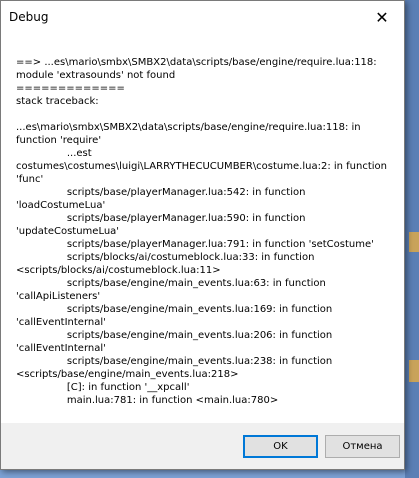 This screenshot has height=478, width=419. Describe the element at coordinates (280, 446) in the screenshot. I see `ok-button: OK` at that location.